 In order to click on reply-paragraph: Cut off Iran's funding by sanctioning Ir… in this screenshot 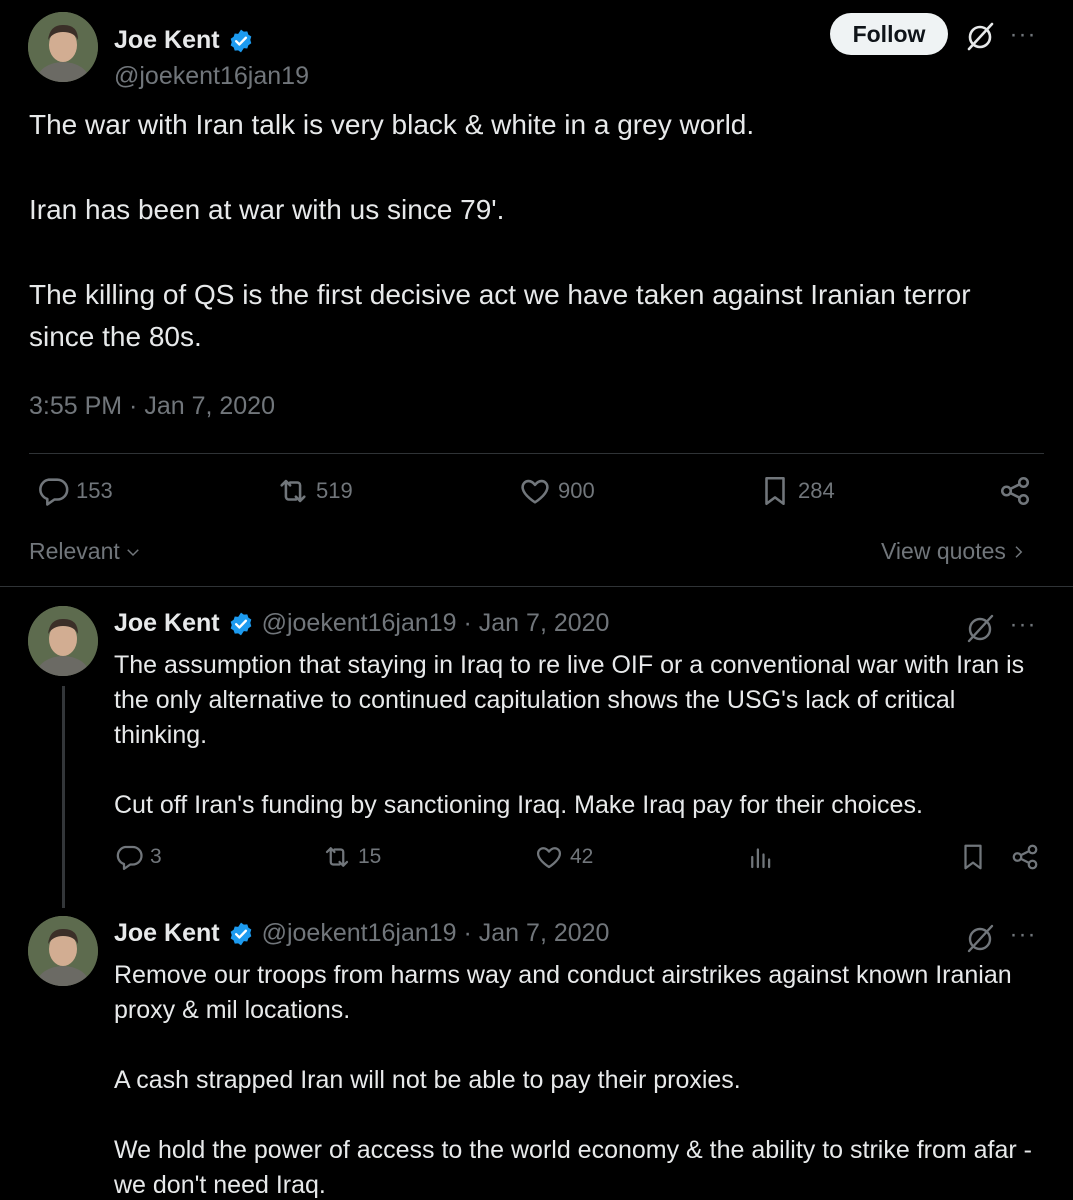, I will do `click(518, 805)`.